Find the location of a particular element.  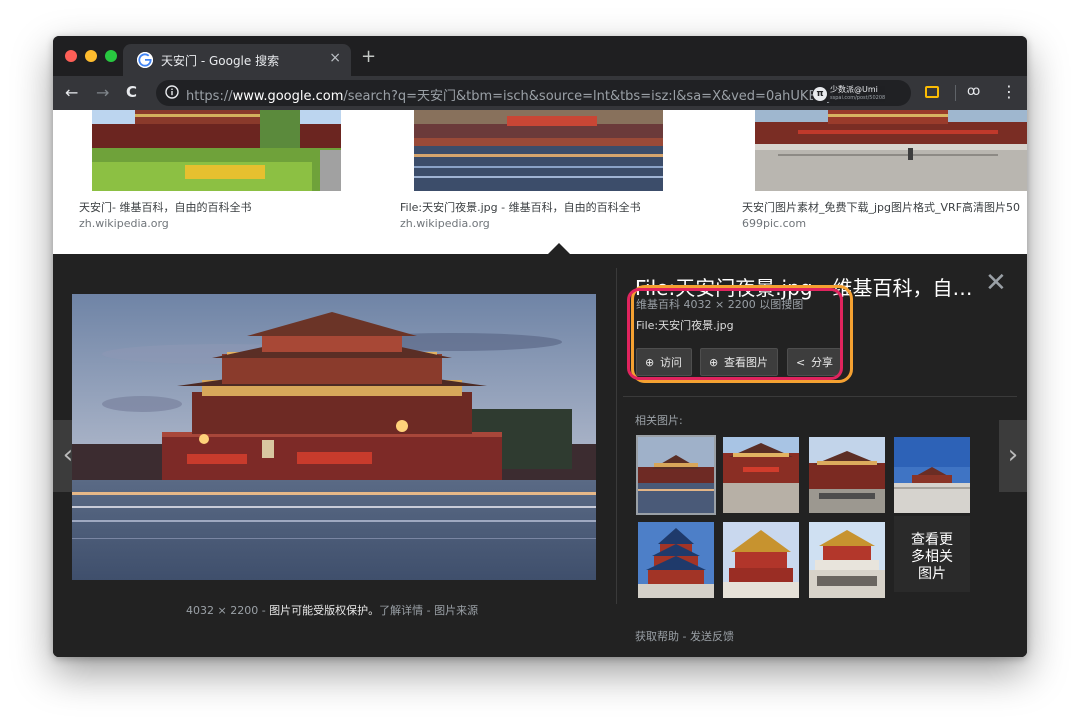

panel-divider is located at coordinates (616, 436).